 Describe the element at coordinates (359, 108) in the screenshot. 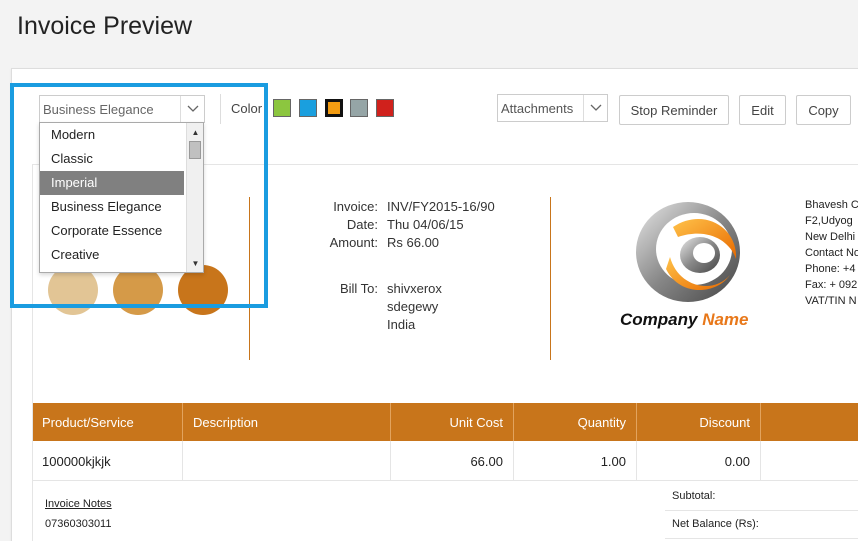

I see `color-swatch-gray` at that location.